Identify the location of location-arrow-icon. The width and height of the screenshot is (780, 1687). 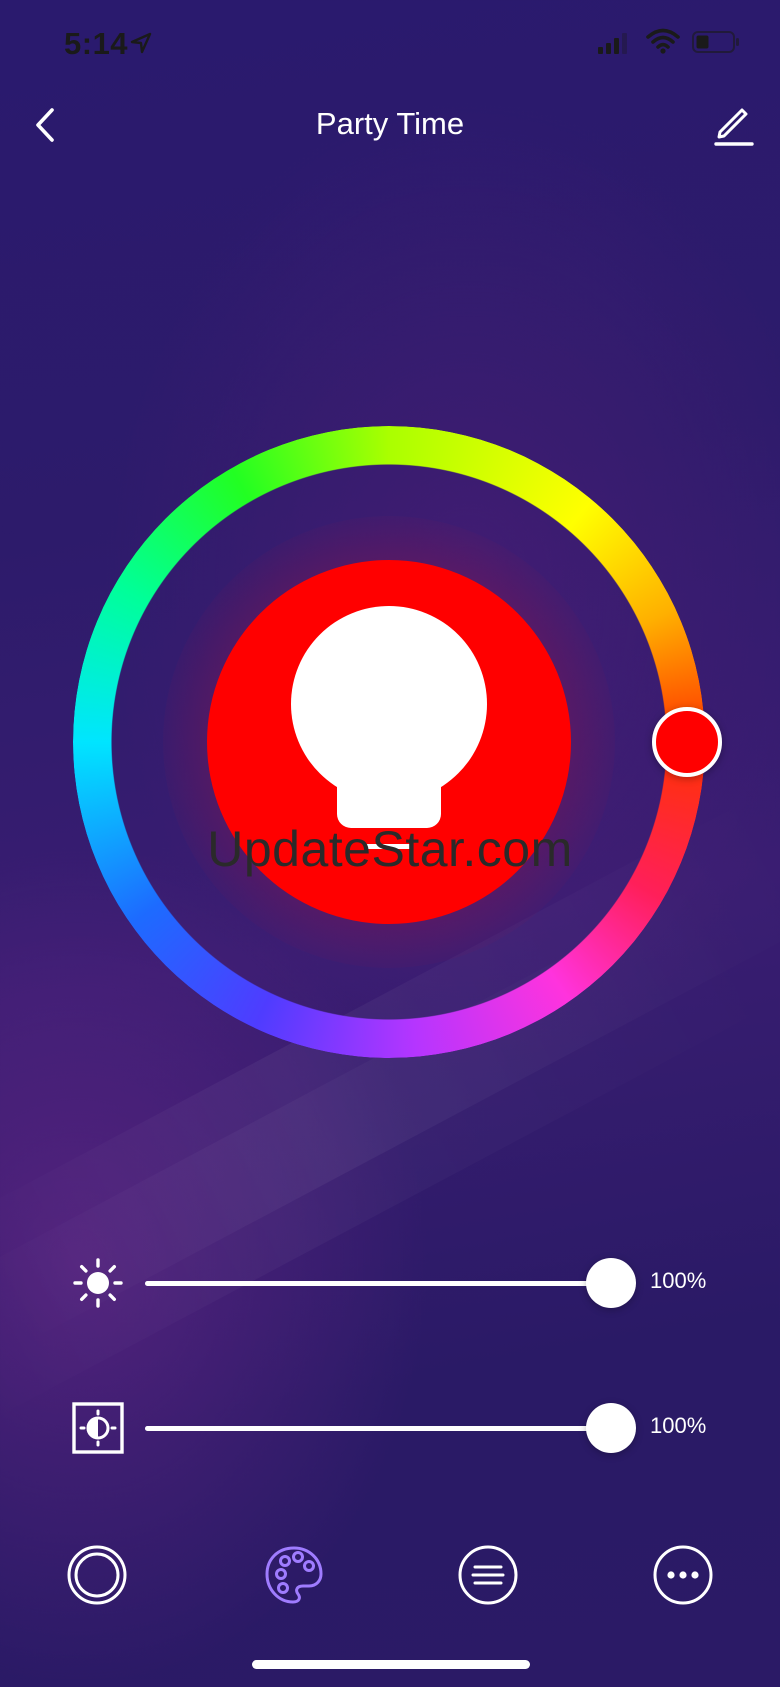
(141, 43).